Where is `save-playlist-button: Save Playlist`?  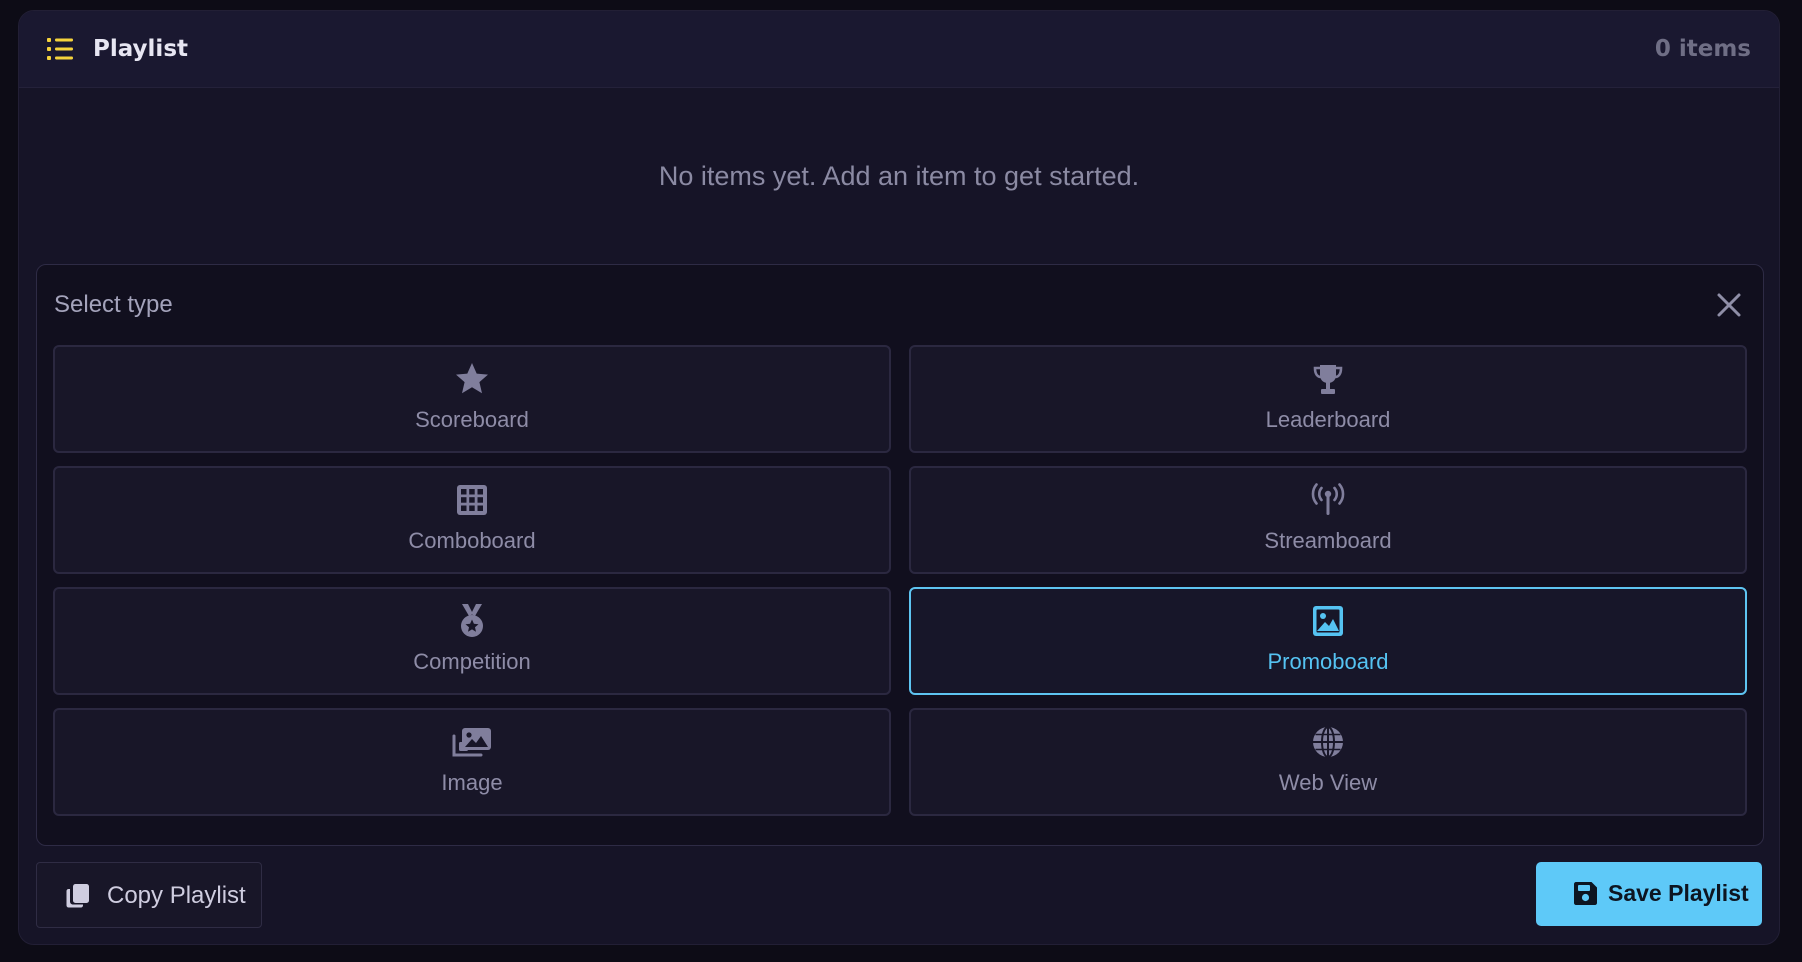 save-playlist-button: Save Playlist is located at coordinates (1649, 894).